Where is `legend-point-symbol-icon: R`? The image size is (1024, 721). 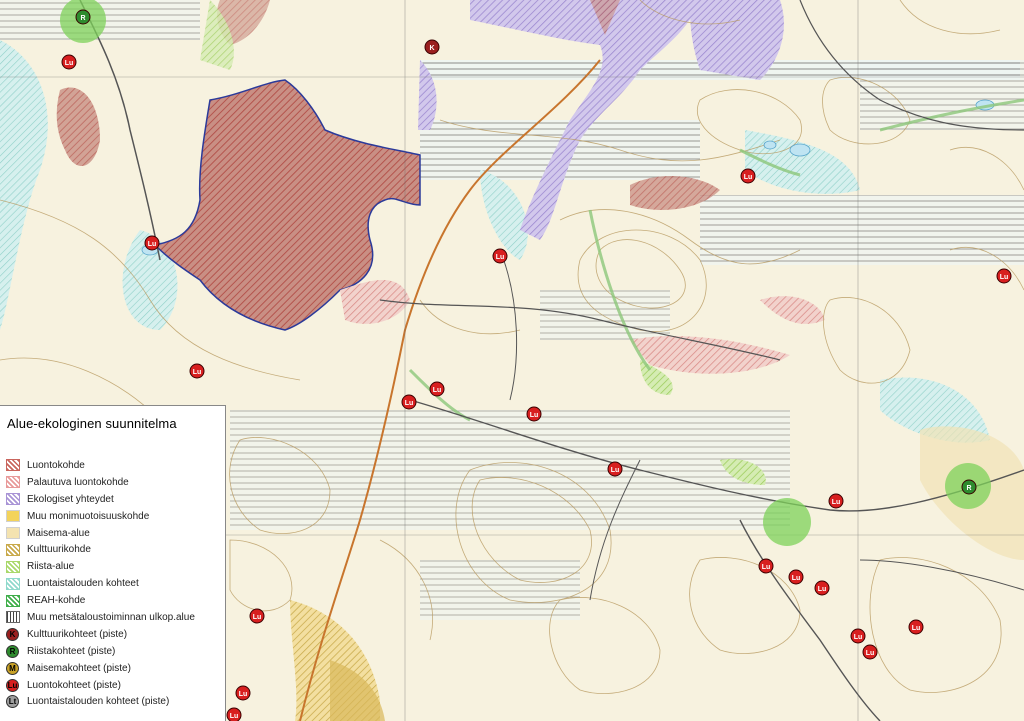 legend-point-symbol-icon: R is located at coordinates (12, 651).